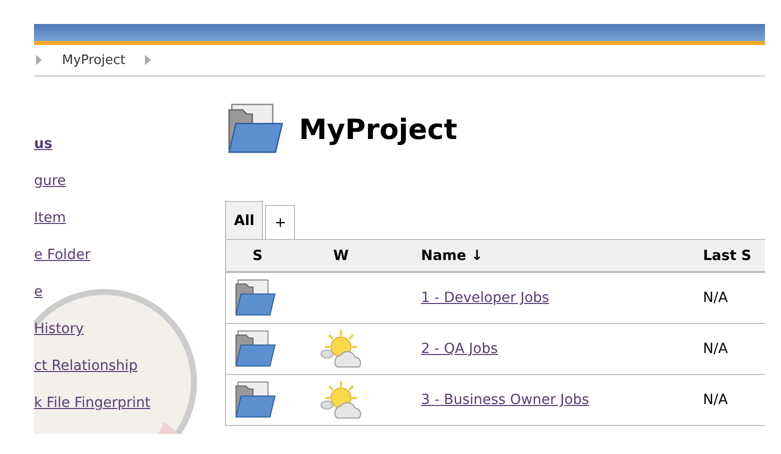 The height and width of the screenshot is (454, 781). What do you see at coordinates (129, 255) in the screenshot?
I see `sidebar-link: e Folder` at bounding box center [129, 255].